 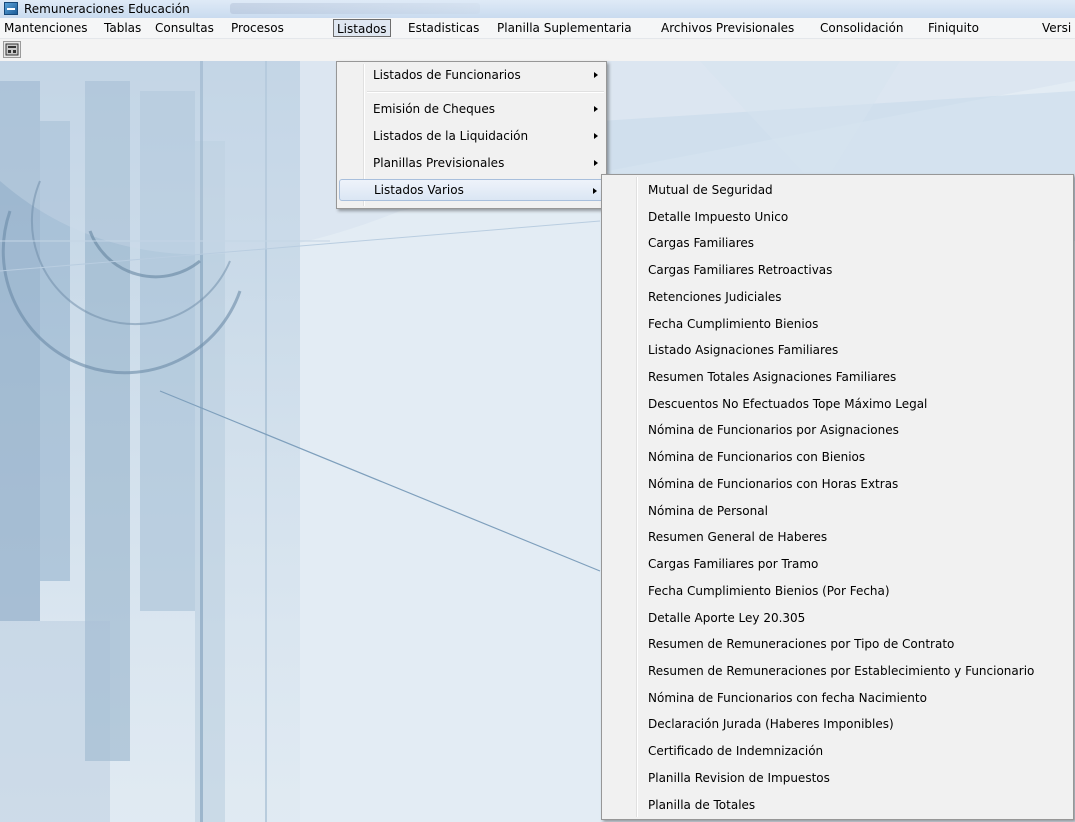 What do you see at coordinates (537, 50) in the screenshot?
I see `toolbar` at bounding box center [537, 50].